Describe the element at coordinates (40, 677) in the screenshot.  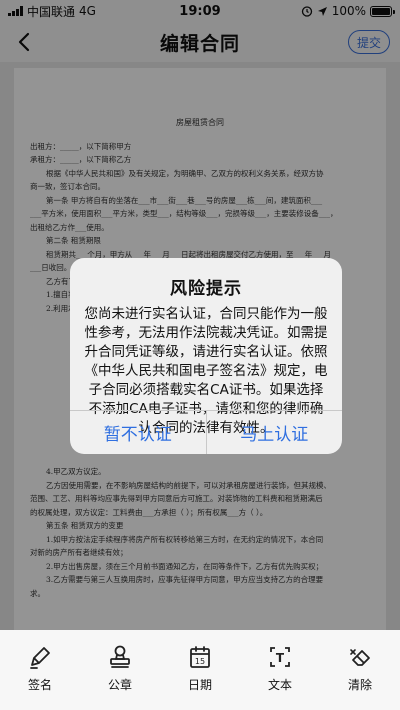
I see `tool-signature: 签名` at that location.